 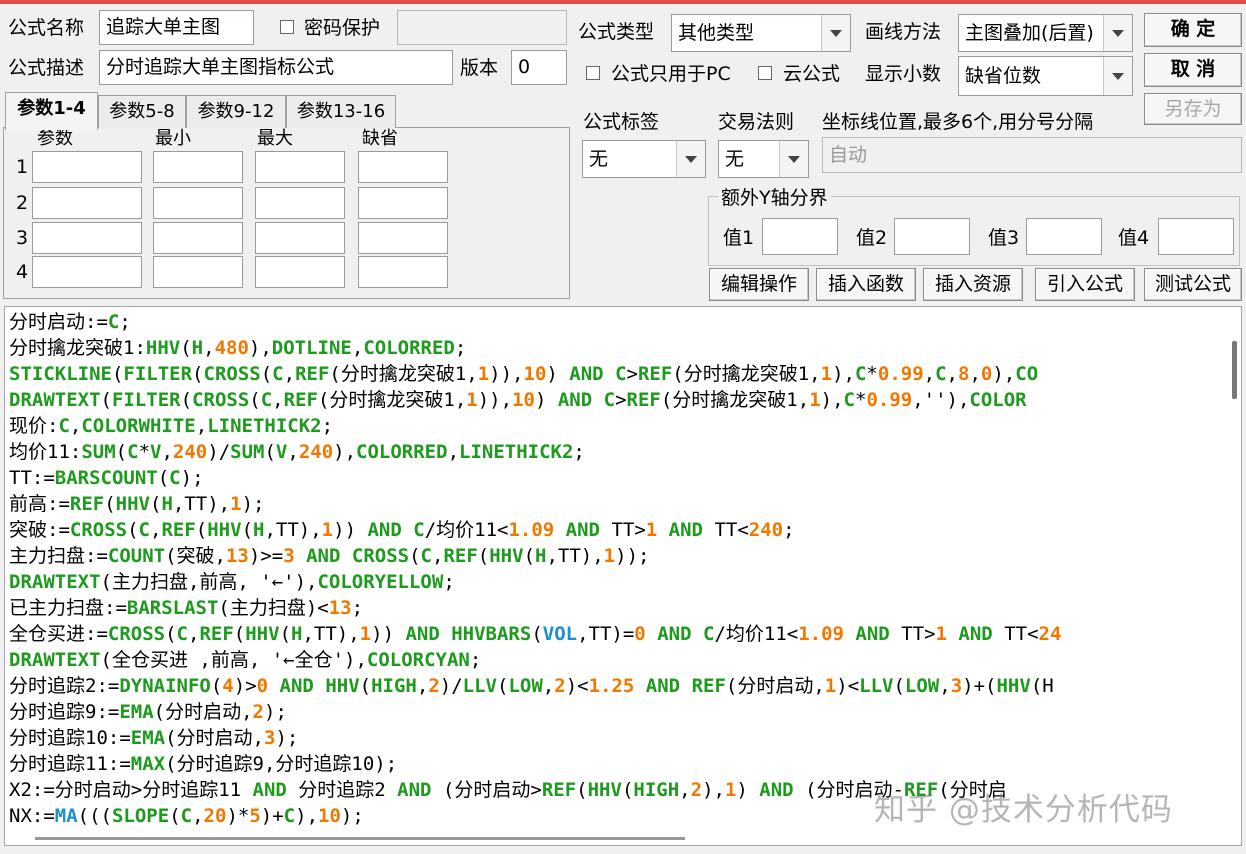 I want to click on yaxis-value3-input, so click(x=1064, y=236).